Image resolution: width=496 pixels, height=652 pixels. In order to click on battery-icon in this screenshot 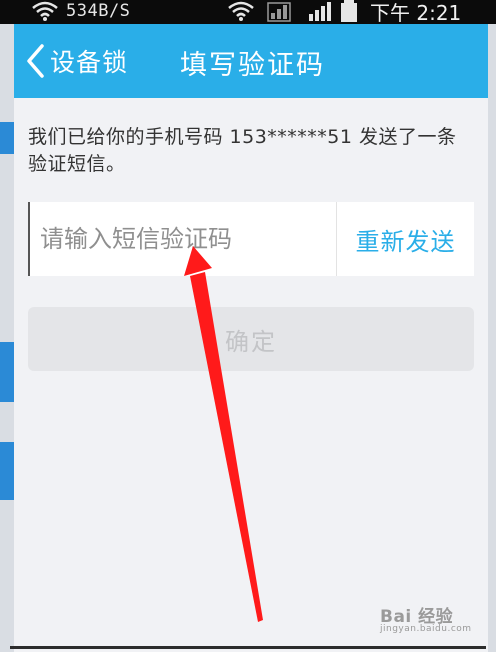, I will do `click(349, 11)`.